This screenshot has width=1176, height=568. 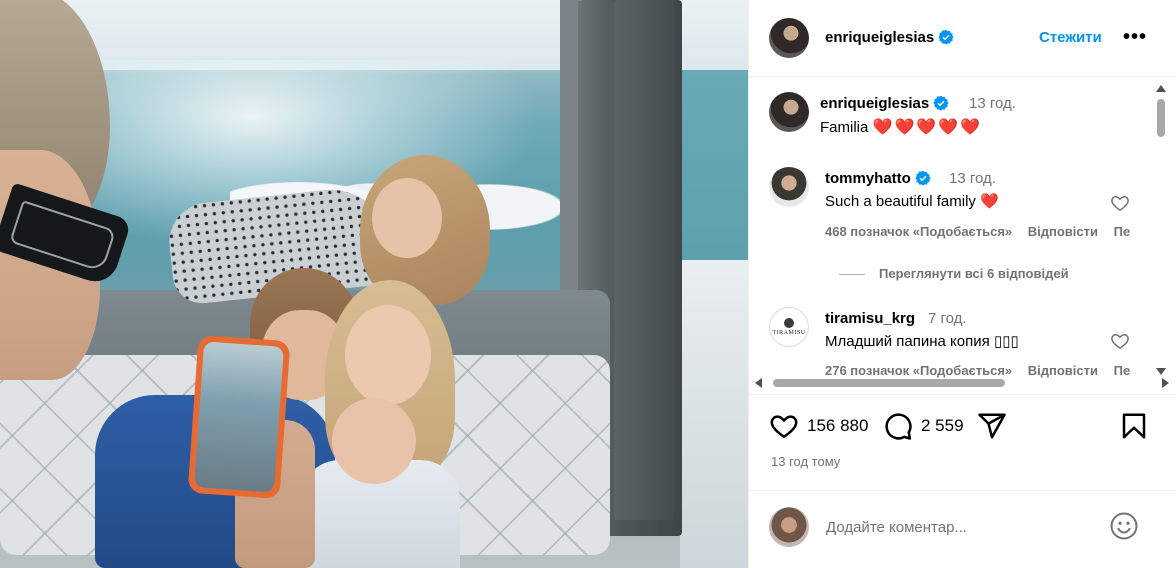 What do you see at coordinates (1161, 371) in the screenshot?
I see `scroll-down-arrow-icon` at bounding box center [1161, 371].